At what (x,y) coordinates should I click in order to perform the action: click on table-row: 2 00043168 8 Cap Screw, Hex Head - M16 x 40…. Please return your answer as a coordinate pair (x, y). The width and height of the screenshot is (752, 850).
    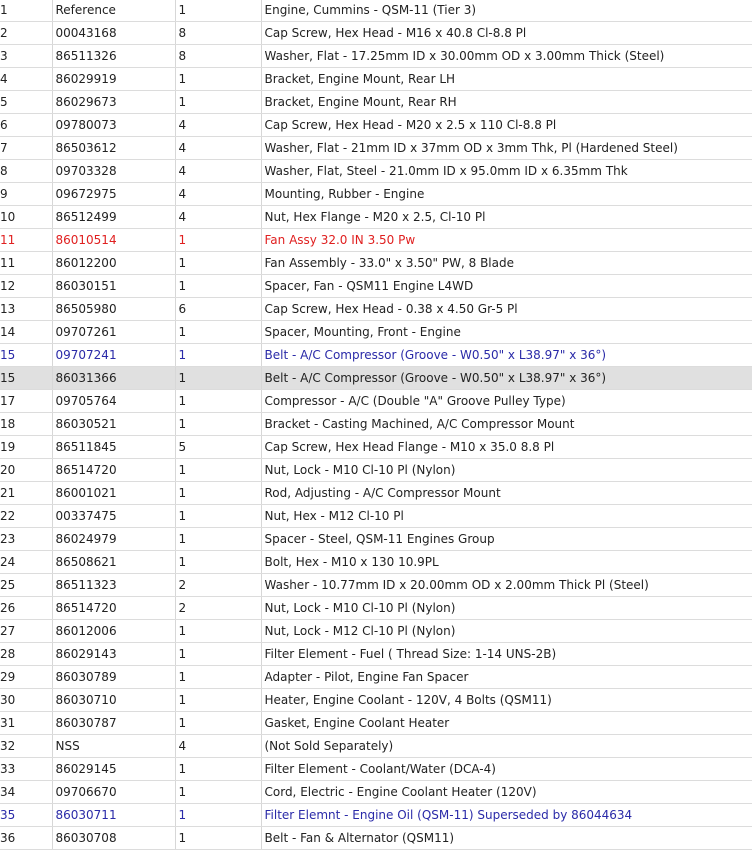
    Looking at the image, I should click on (376, 33).